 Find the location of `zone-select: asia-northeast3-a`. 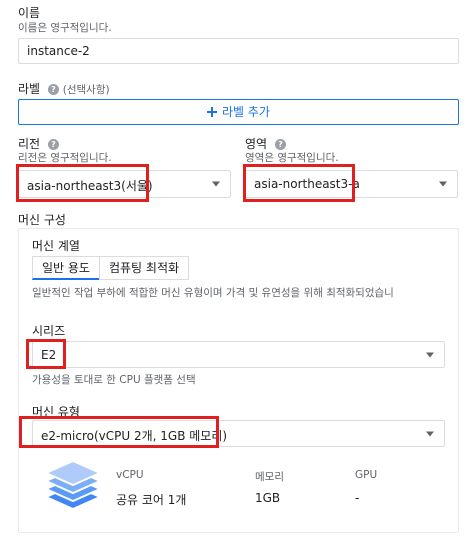

zone-select: asia-northeast3-a is located at coordinates (351, 184).